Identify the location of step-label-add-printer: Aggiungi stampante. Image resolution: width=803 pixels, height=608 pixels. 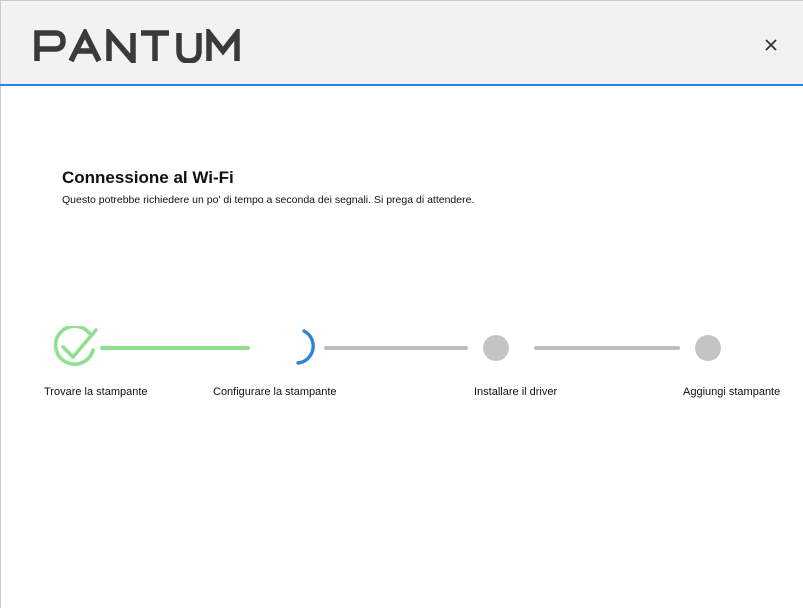
(732, 392).